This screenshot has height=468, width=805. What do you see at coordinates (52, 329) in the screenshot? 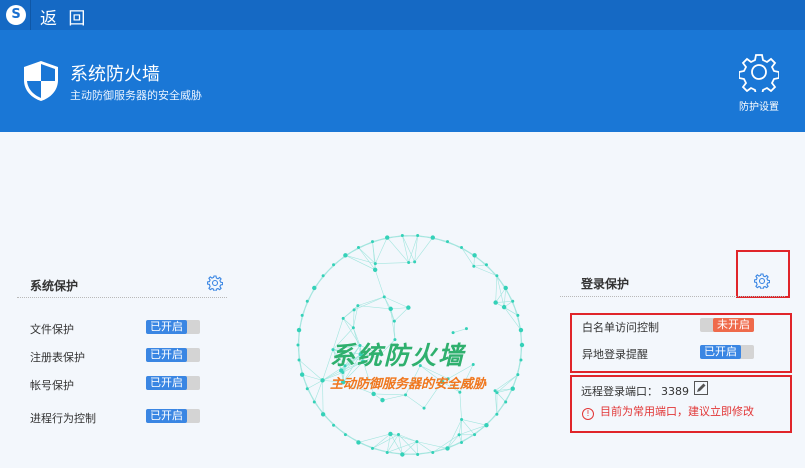
I see `file-protection-label: 文件保护` at bounding box center [52, 329].